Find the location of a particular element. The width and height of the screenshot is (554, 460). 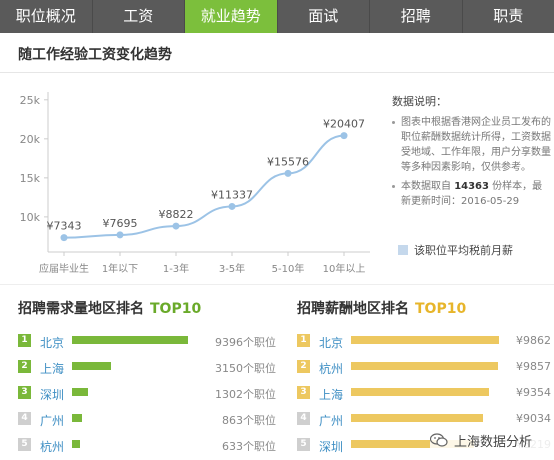

ranking-row: 3 上海 ¥9354 is located at coordinates (424, 394).